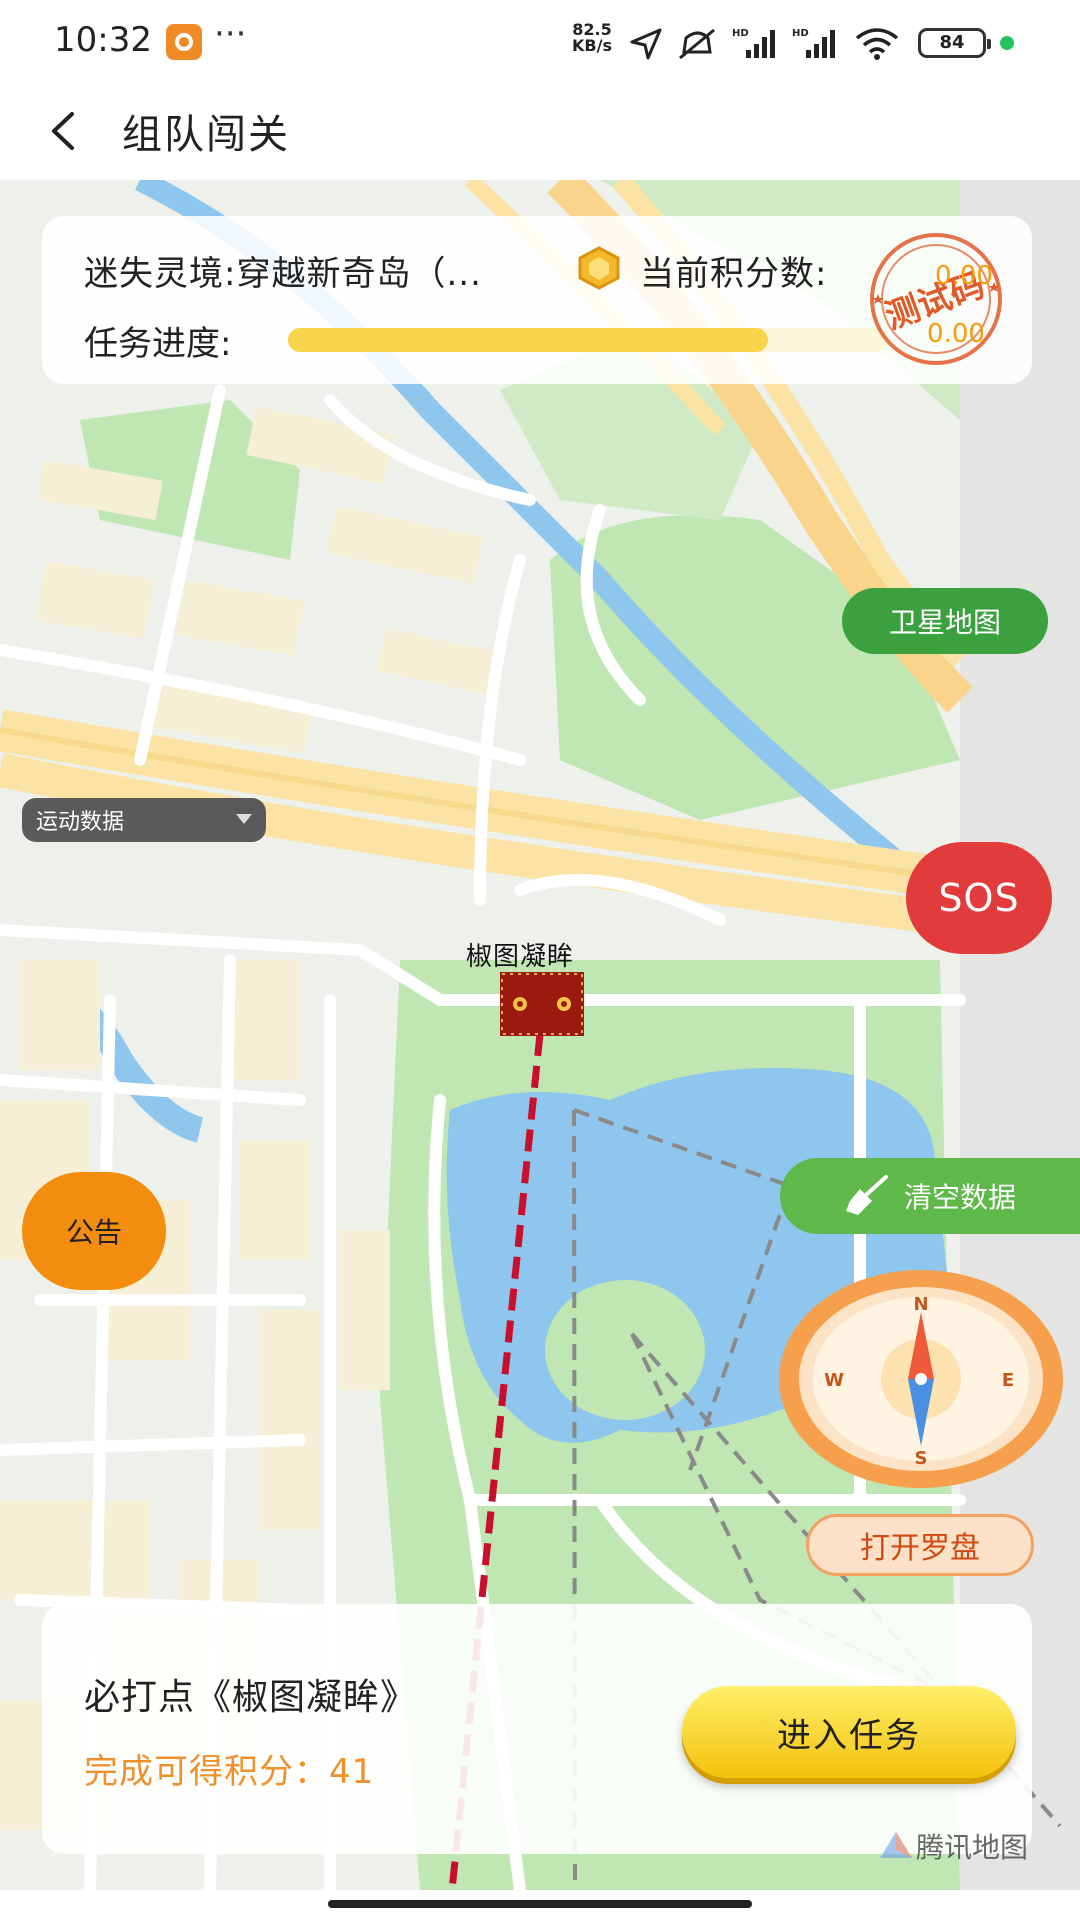 The height and width of the screenshot is (1920, 1080). Describe the element at coordinates (877, 44) in the screenshot. I see `wifi-icon` at that location.